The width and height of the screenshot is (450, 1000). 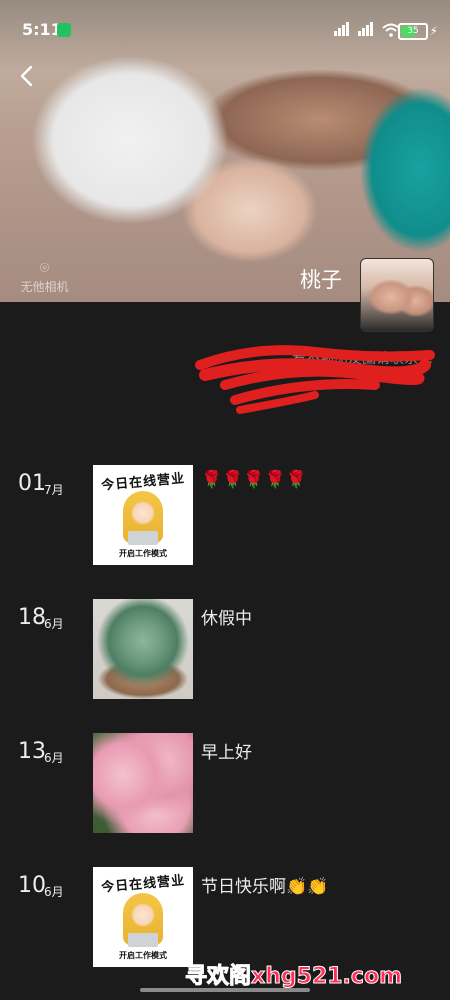 What do you see at coordinates (44, 287) in the screenshot?
I see `camera-watermark-text: 无他相机` at bounding box center [44, 287].